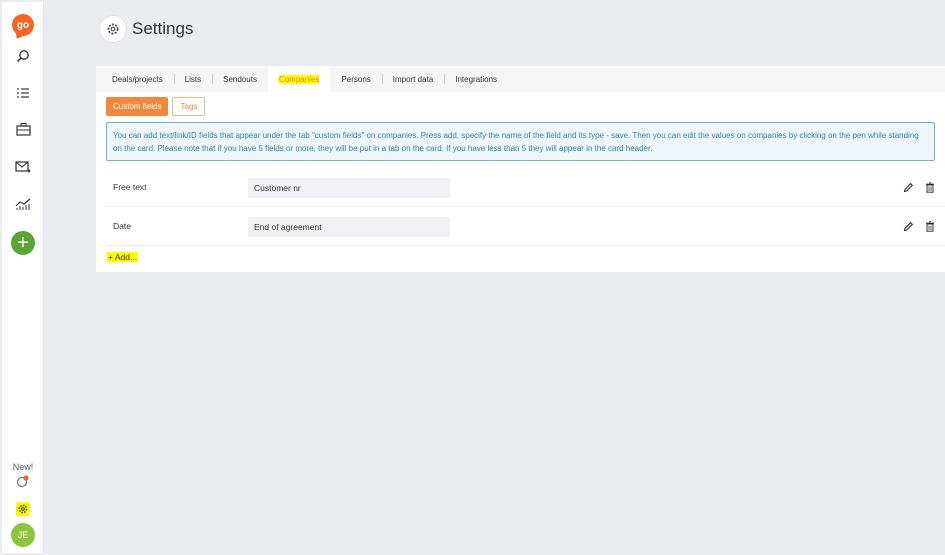 This screenshot has width=945, height=555. I want to click on tab-sendouts: Sendouts, so click(240, 79).